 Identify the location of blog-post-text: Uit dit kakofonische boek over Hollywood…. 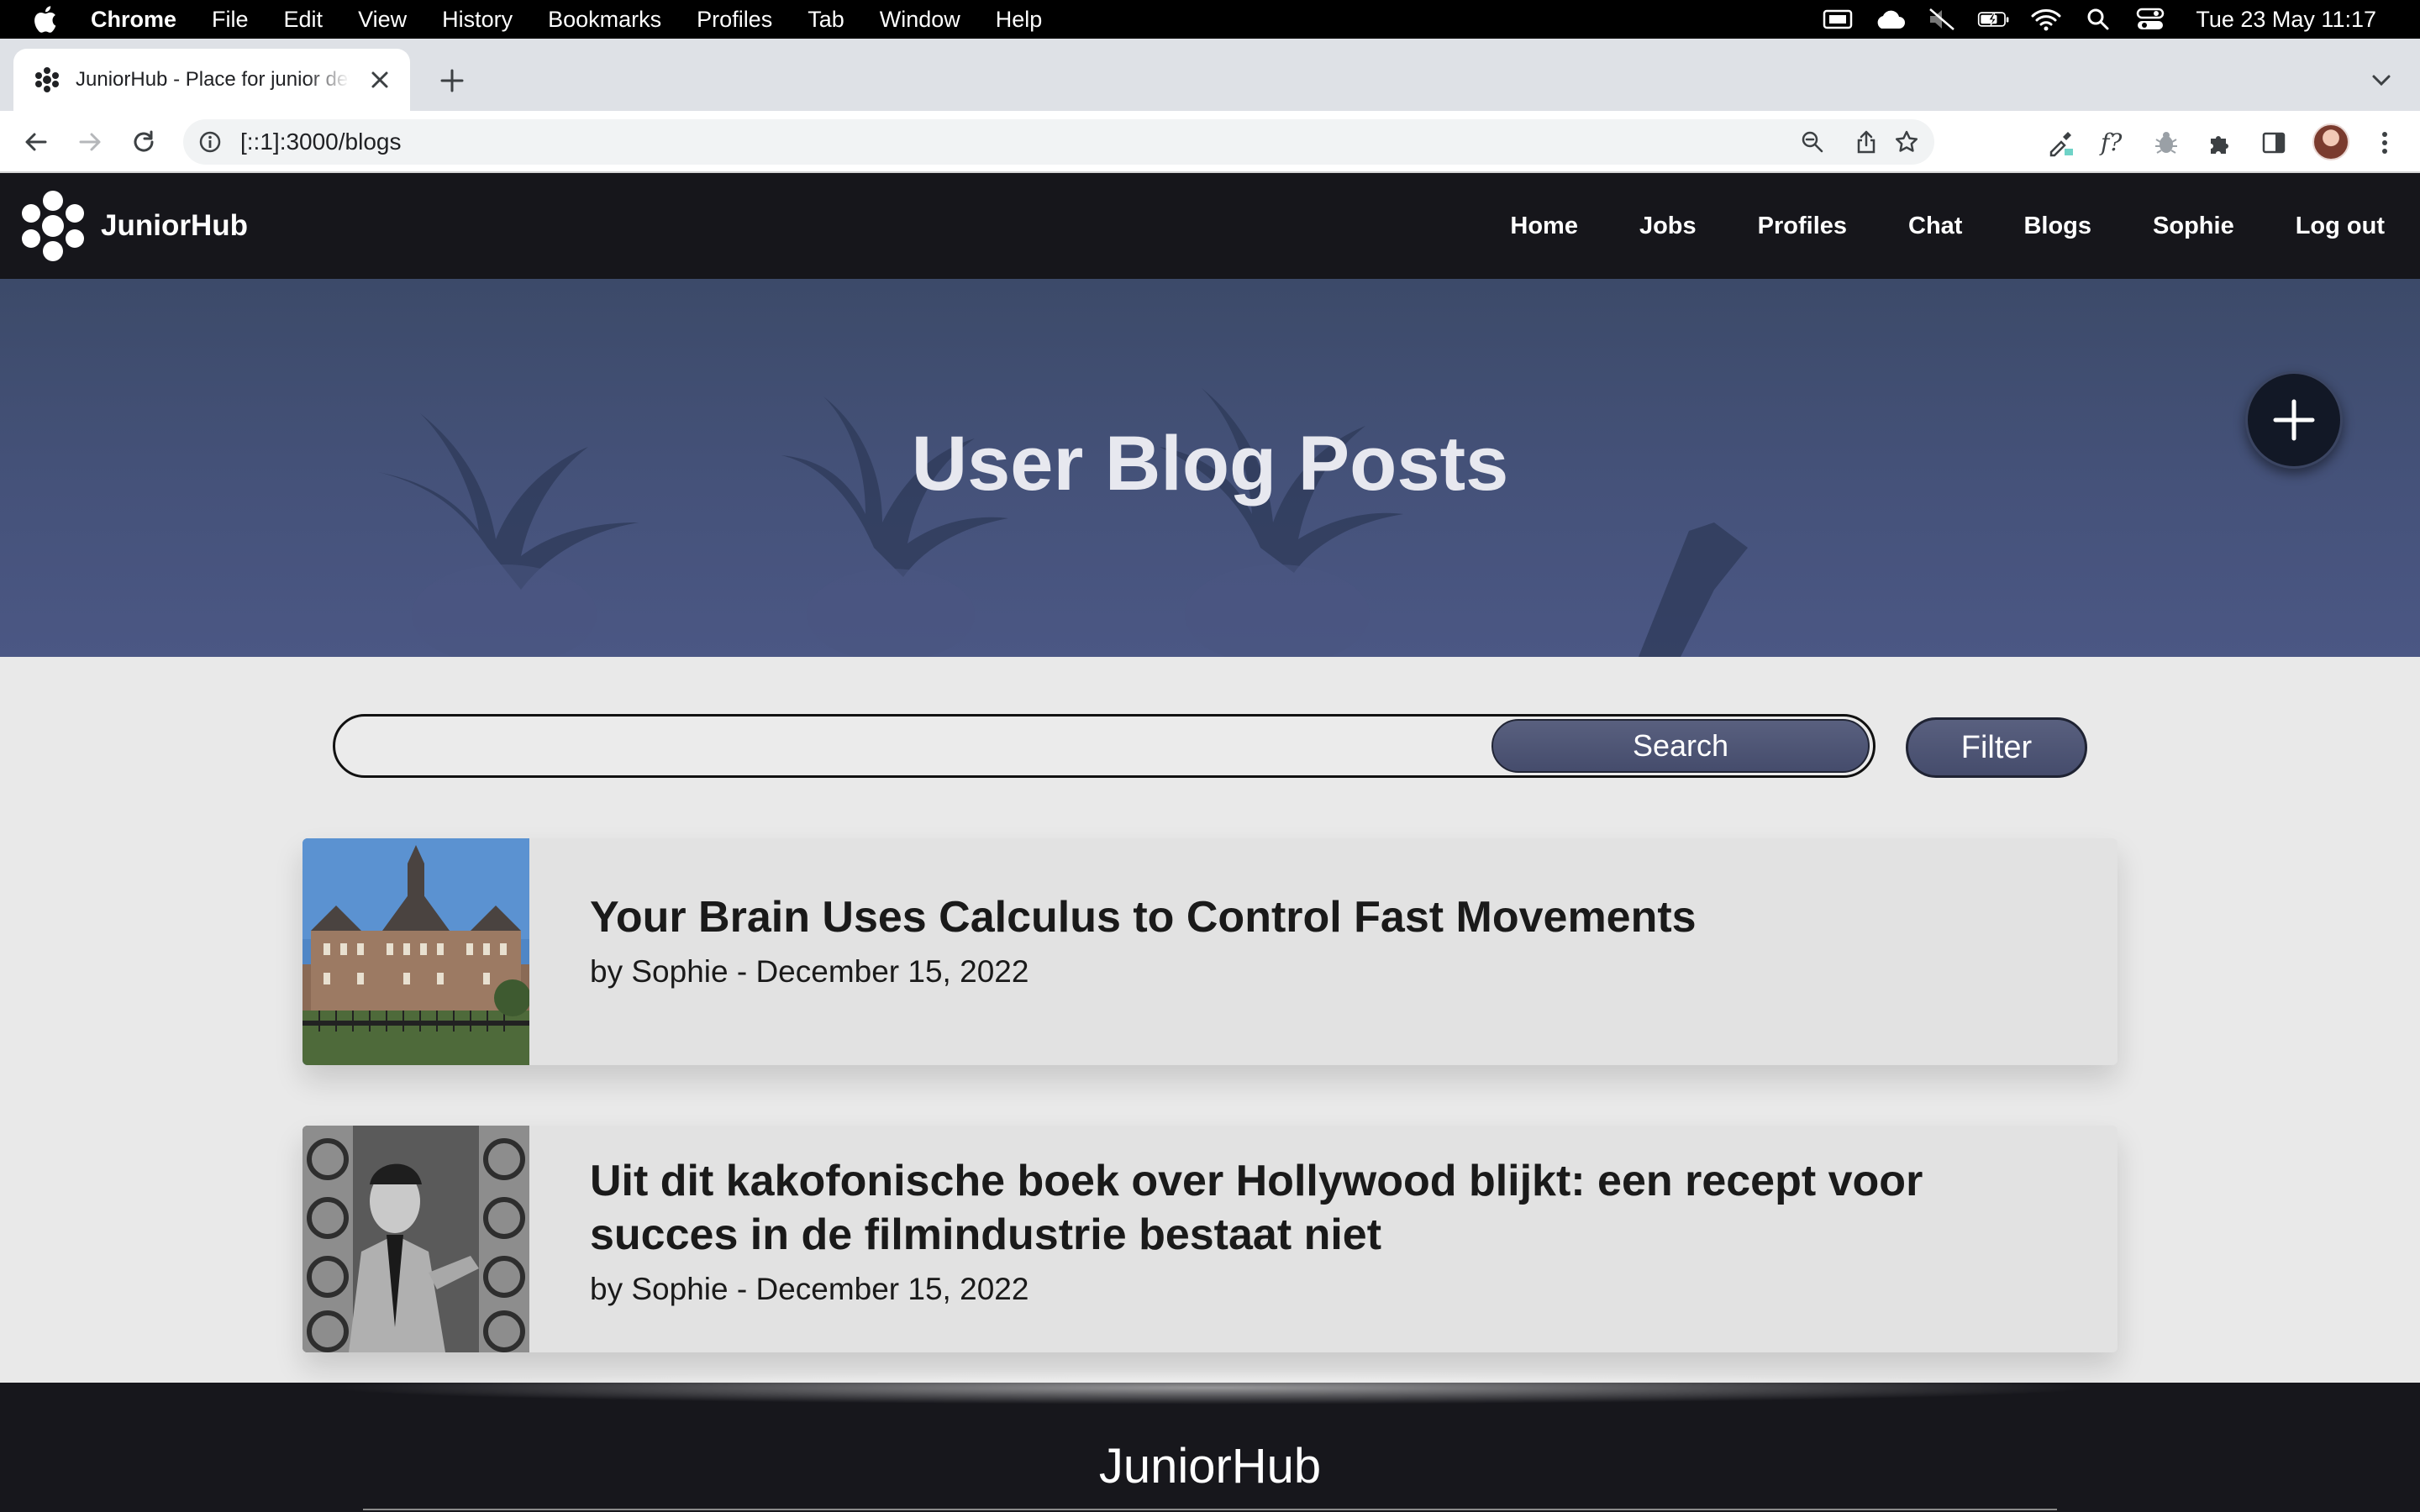
(1328, 1230).